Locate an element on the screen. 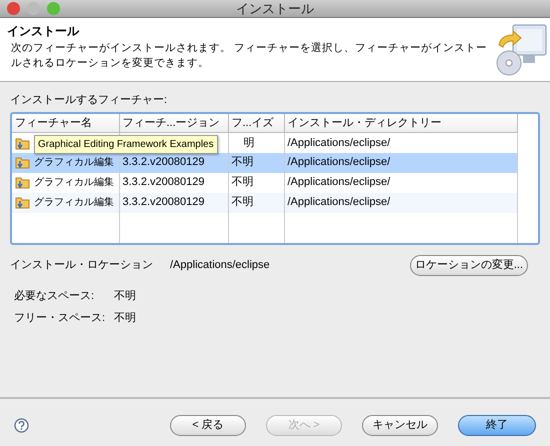 The image size is (550, 446). help-icon is located at coordinates (21, 425).